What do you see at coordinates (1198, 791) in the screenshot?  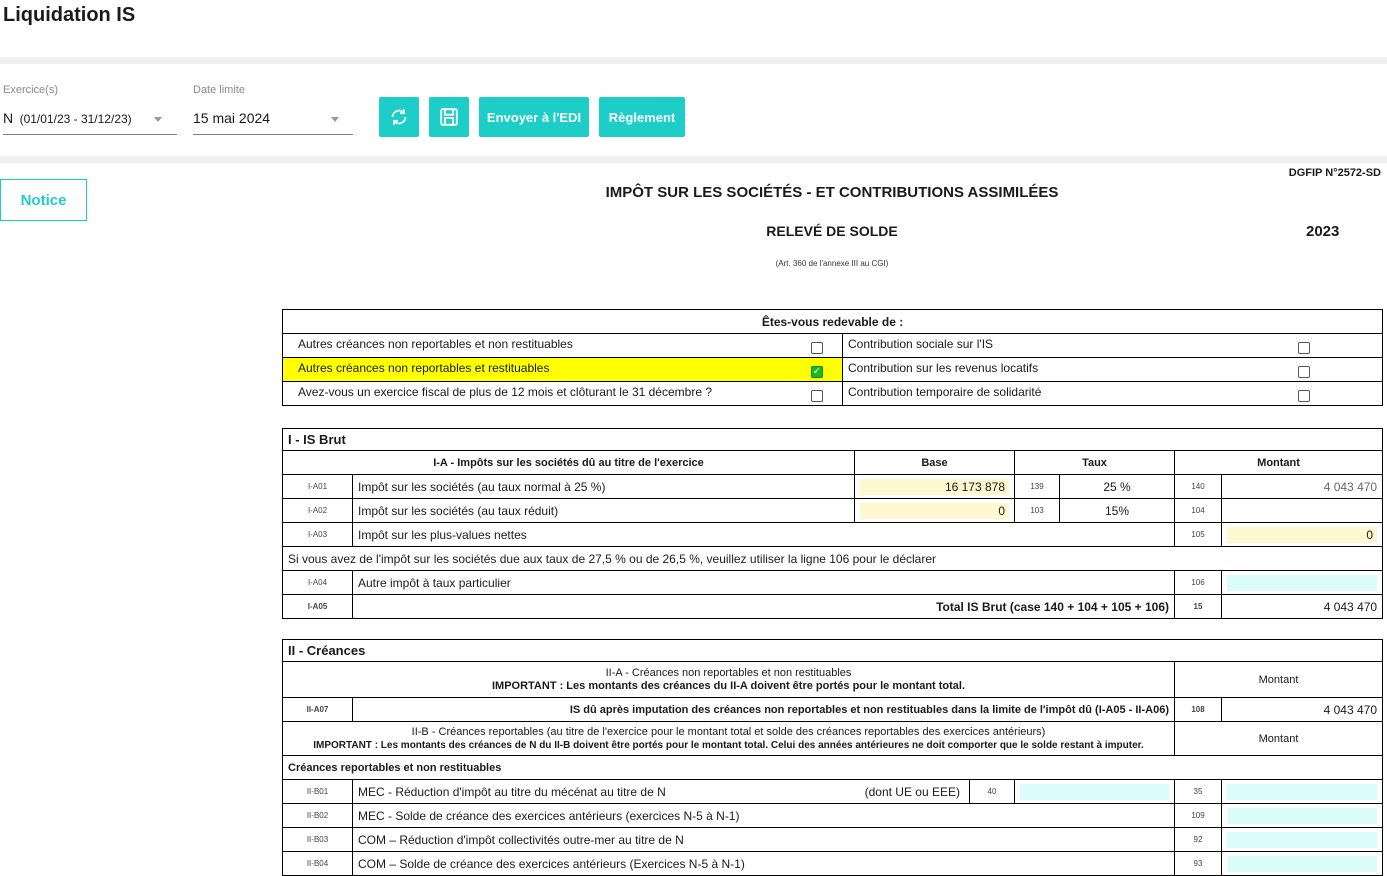 I see `case-number: 35` at bounding box center [1198, 791].